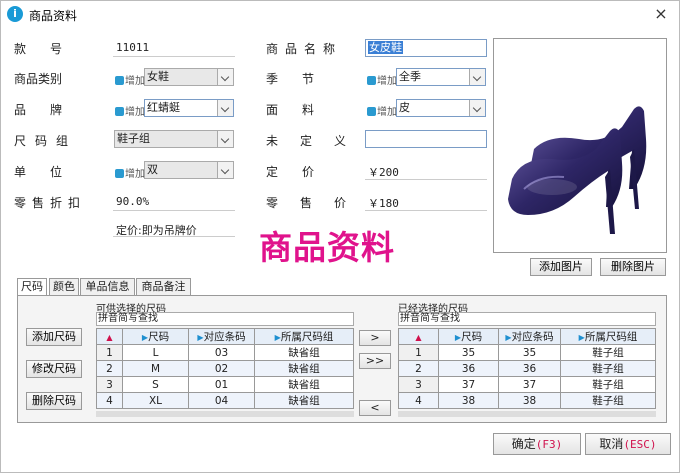 This screenshot has height=473, width=680. Describe the element at coordinates (426, 139) in the screenshot. I see `undefined-input` at that location.